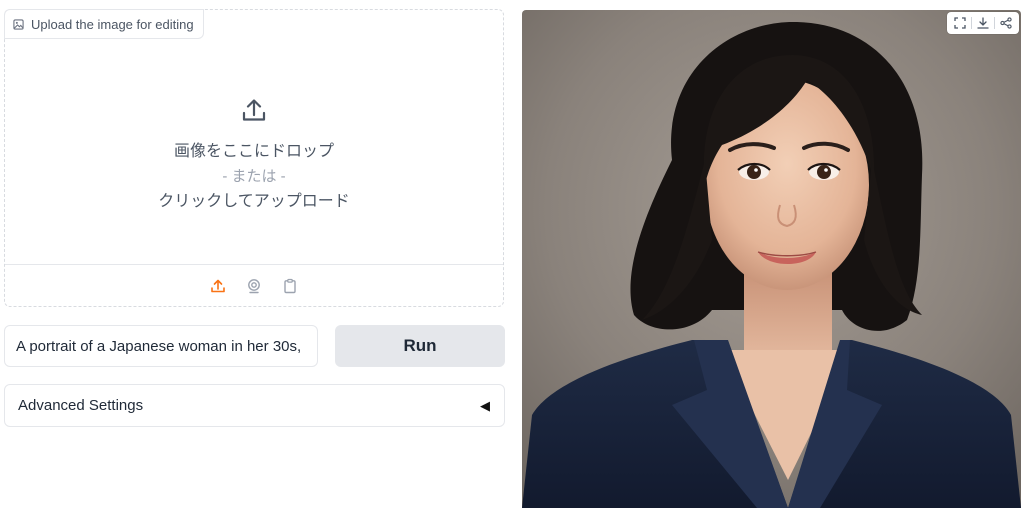 This screenshot has height=508, width=1024. I want to click on clipboard-icon, so click(290, 286).